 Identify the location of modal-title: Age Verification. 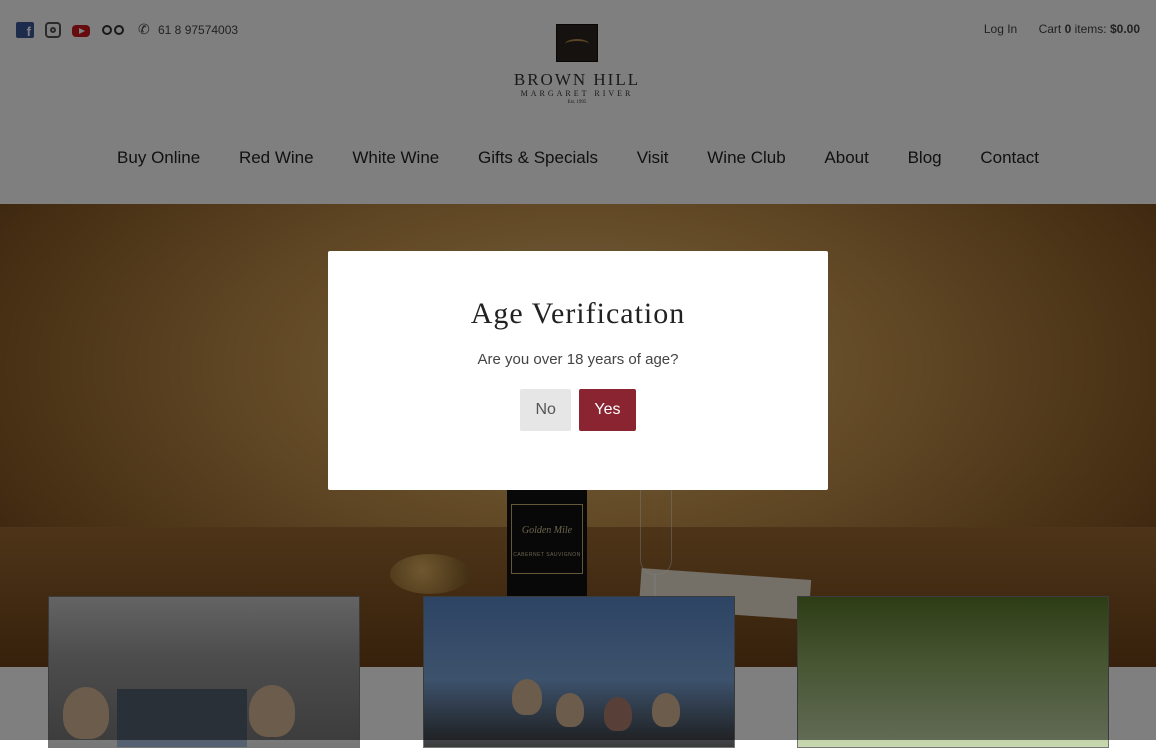
(578, 313).